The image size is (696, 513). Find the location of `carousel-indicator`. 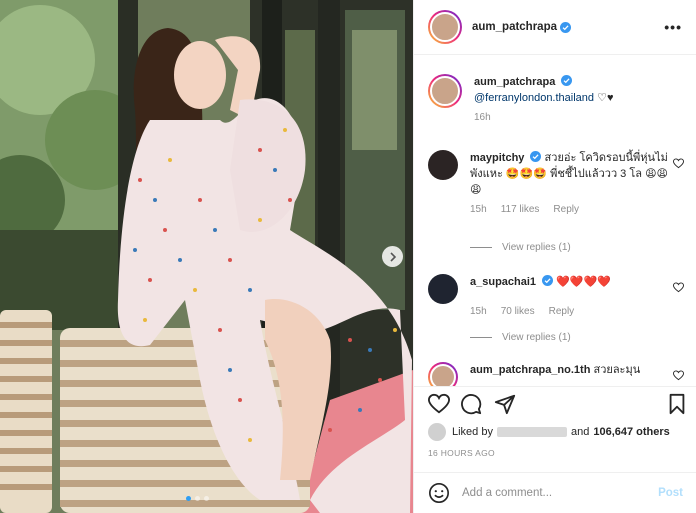

carousel-indicator is located at coordinates (197, 498).